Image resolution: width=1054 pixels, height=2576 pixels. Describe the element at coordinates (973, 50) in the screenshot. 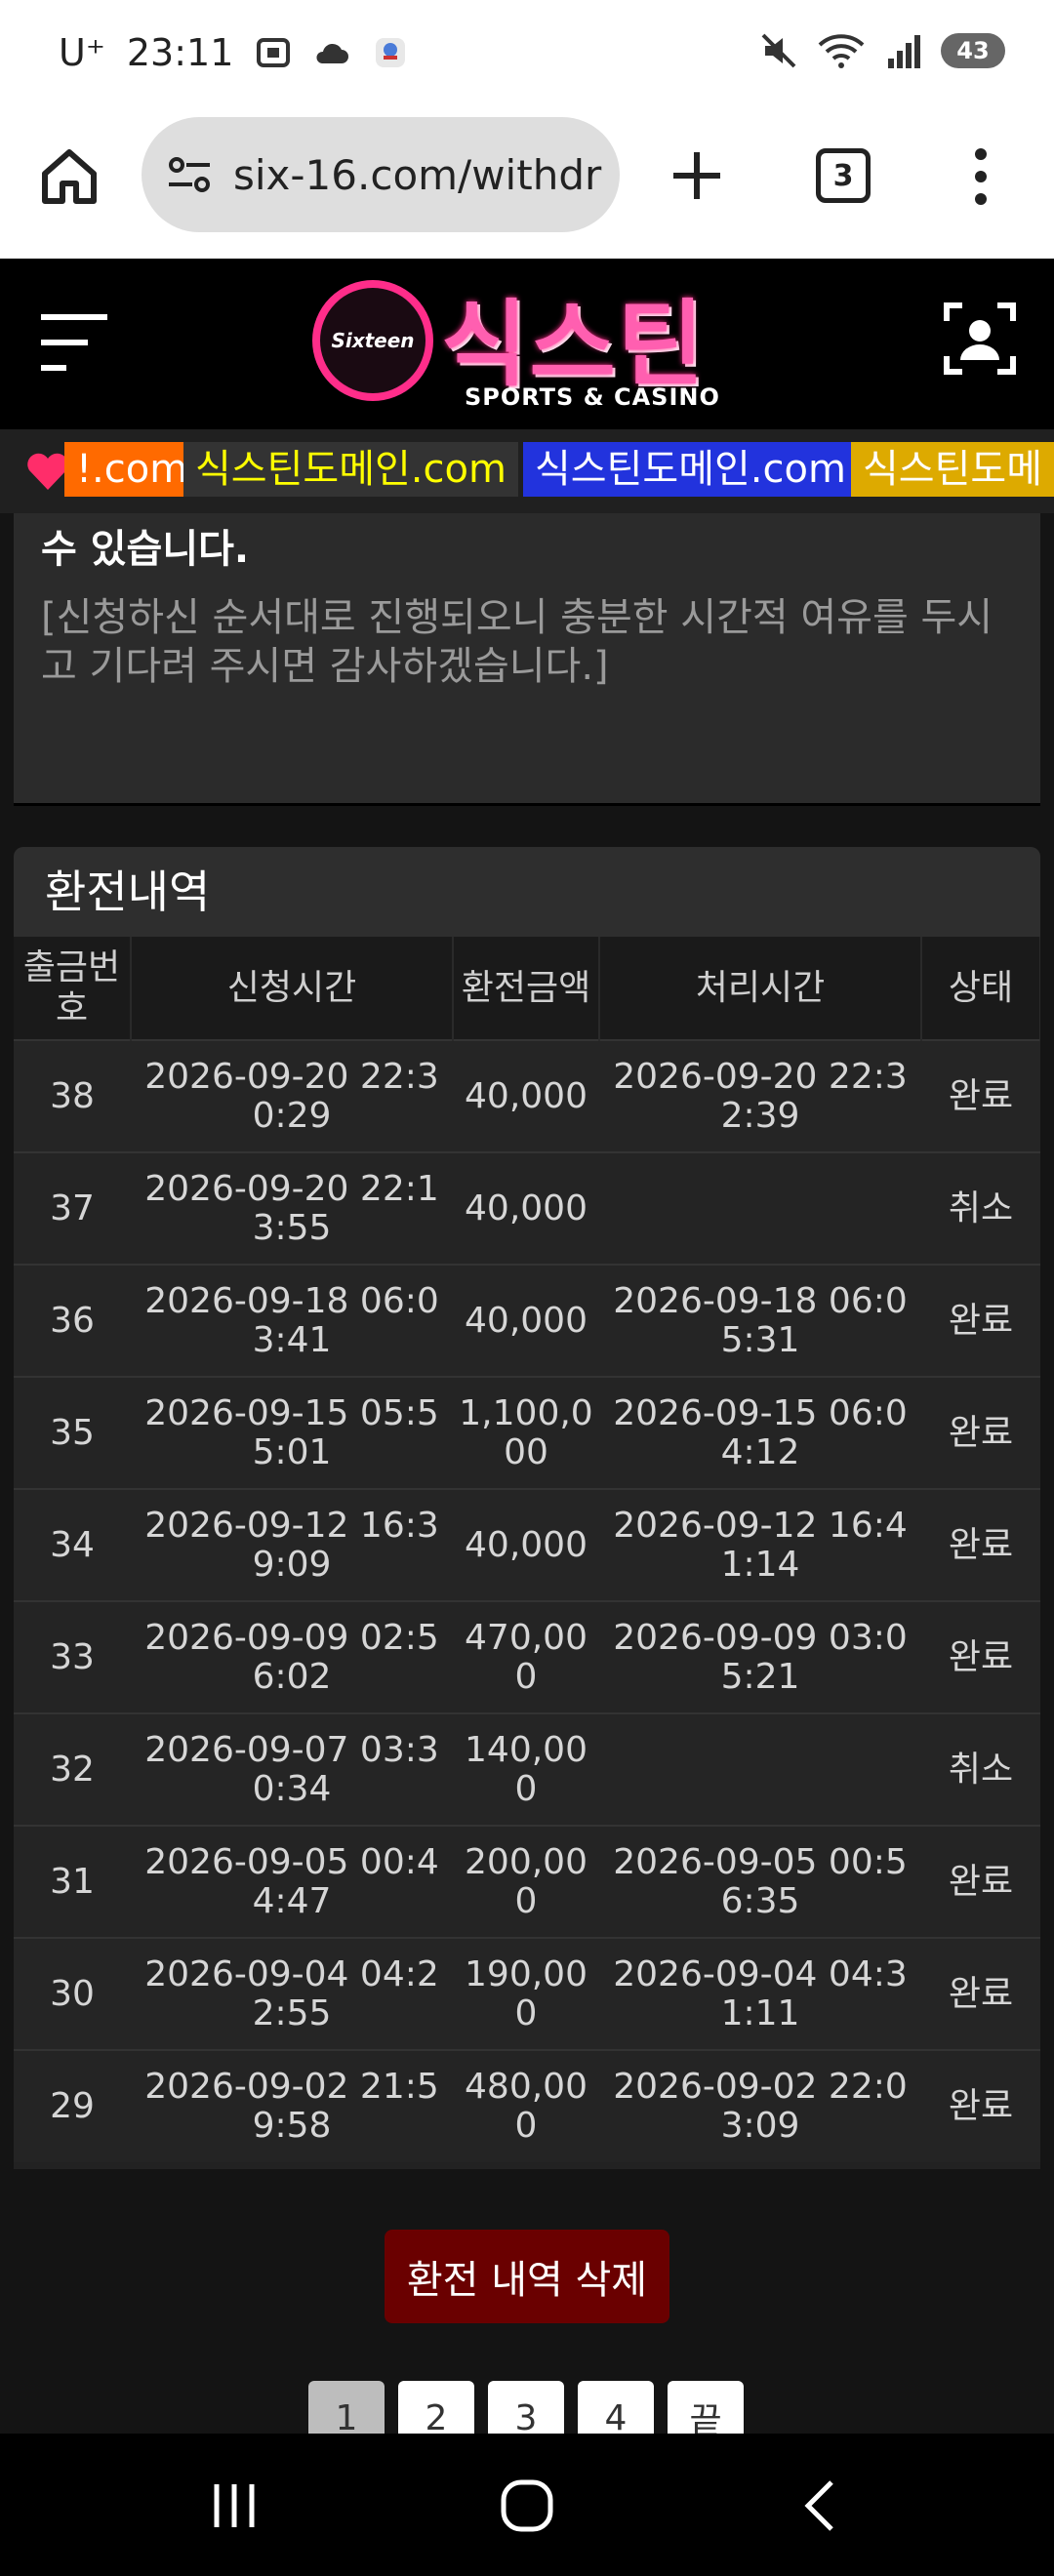

I see `battery-indicator: 43` at that location.